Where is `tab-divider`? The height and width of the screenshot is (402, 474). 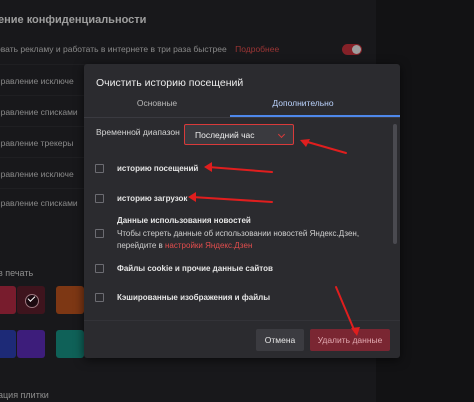 tab-divider is located at coordinates (242, 117).